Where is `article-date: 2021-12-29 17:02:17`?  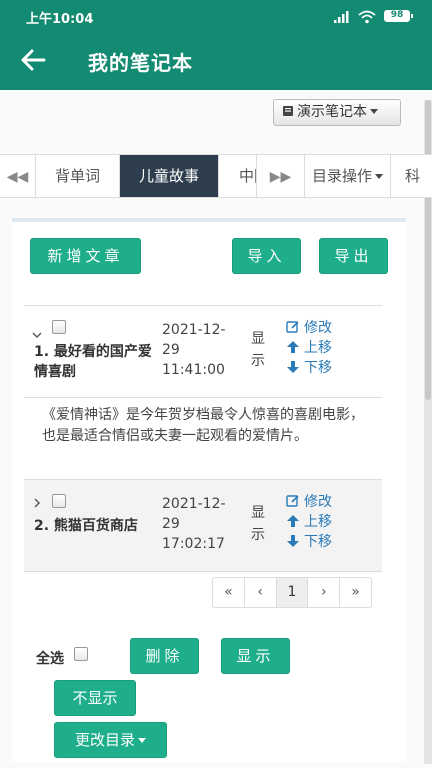 article-date: 2021-12-29 17:02:17 is located at coordinates (194, 524).